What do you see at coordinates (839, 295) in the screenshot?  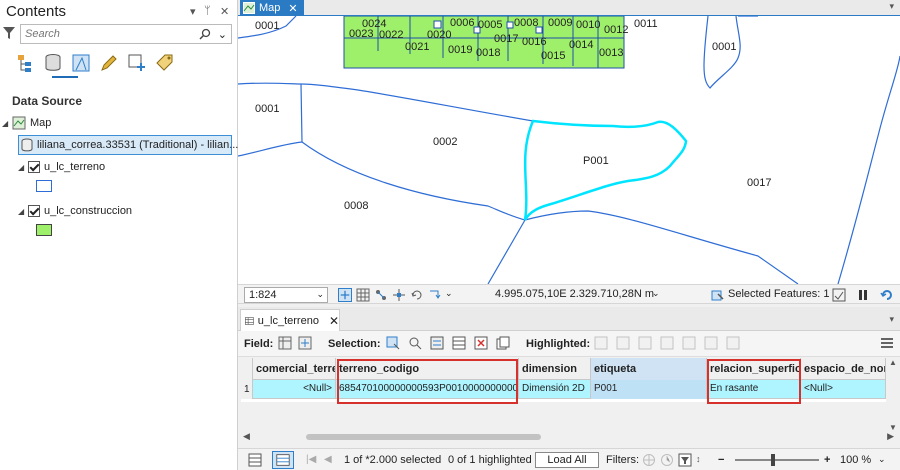 I see `table-toggle-icon` at bounding box center [839, 295].